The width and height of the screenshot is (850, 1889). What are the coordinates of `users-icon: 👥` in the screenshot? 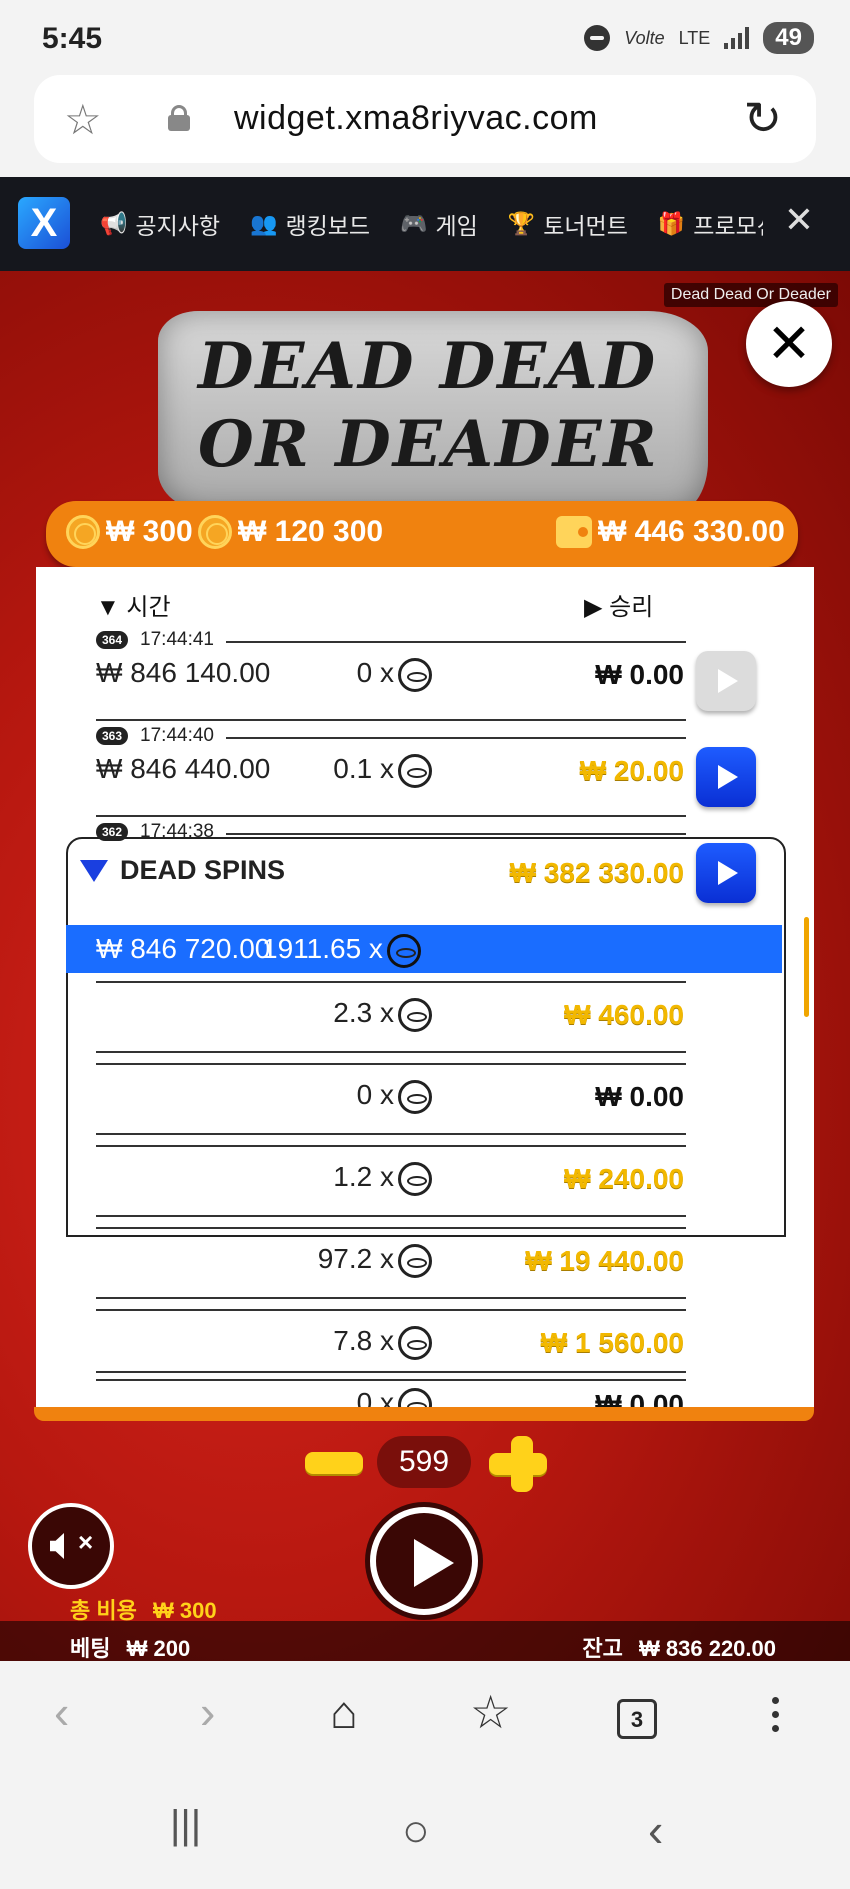 It's located at (264, 223).